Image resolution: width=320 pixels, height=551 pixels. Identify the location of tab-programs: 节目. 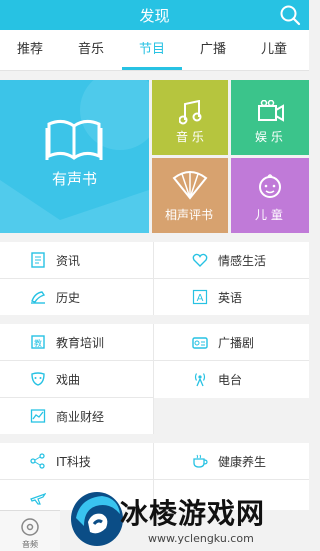
(152, 50).